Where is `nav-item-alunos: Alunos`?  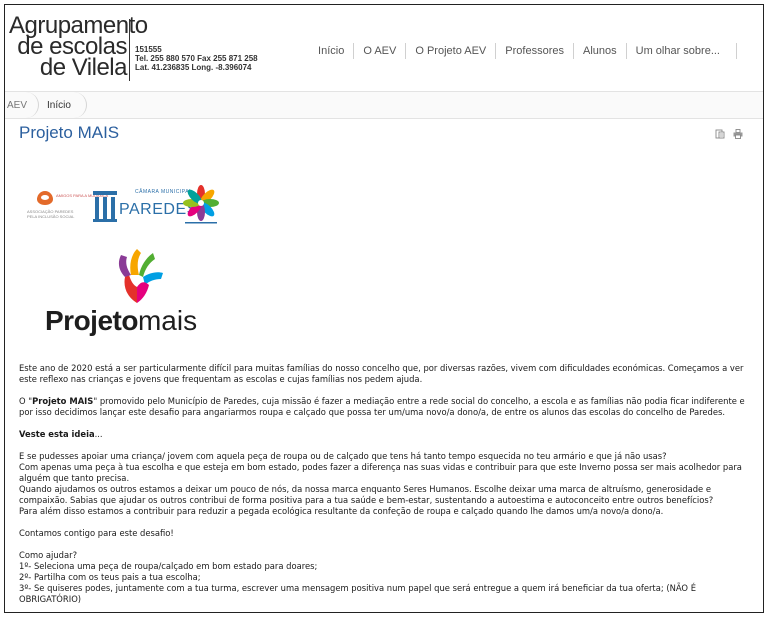 nav-item-alunos: Alunos is located at coordinates (599, 51).